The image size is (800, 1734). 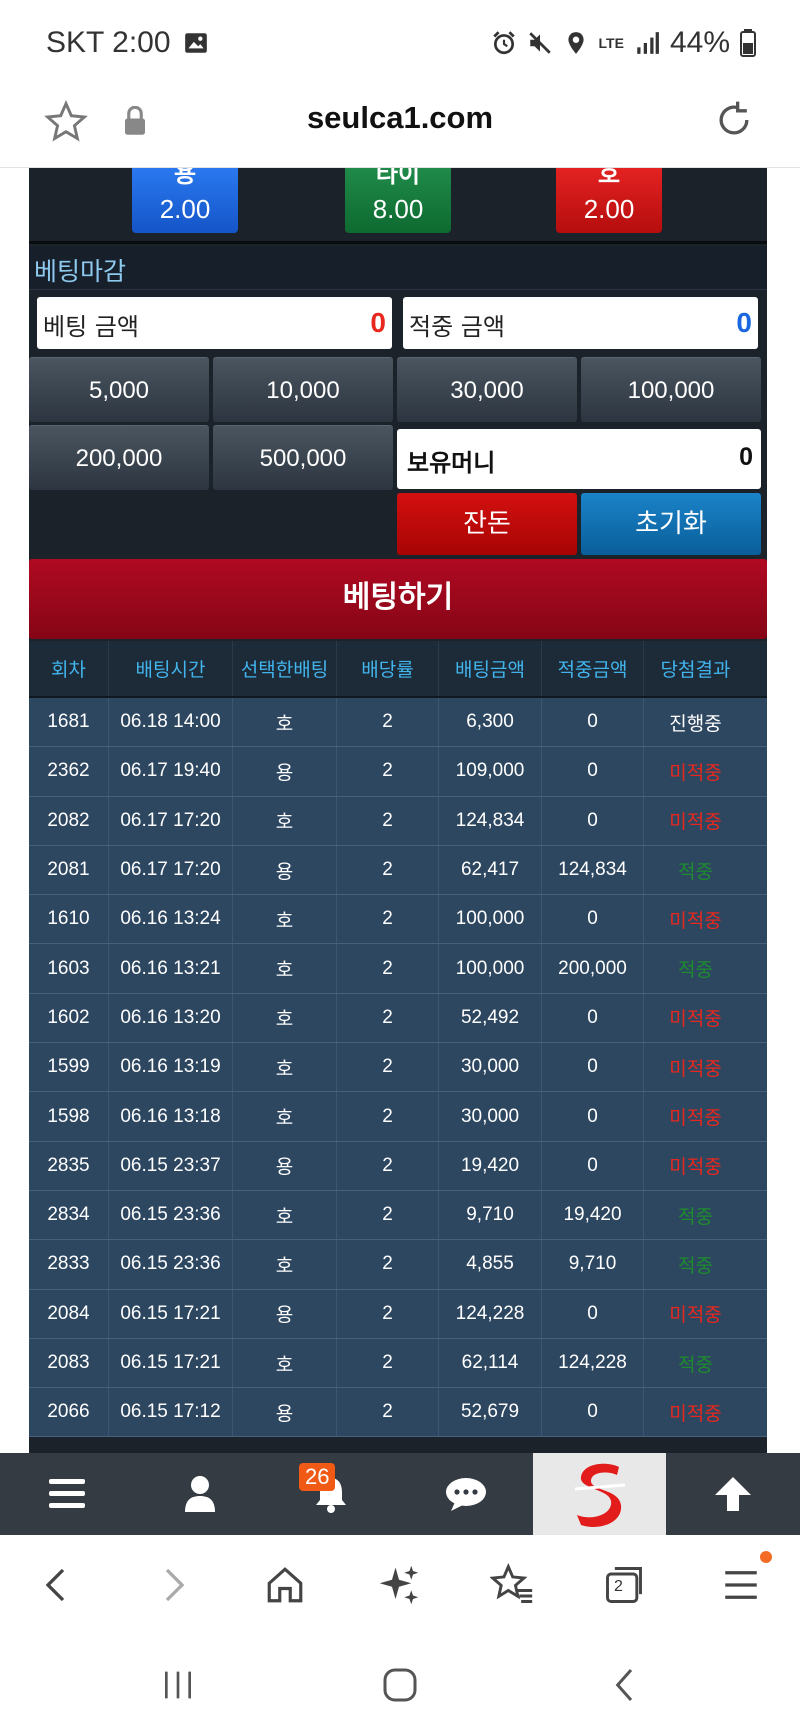 I want to click on column-header: 선택한배팅, so click(x=285, y=668).